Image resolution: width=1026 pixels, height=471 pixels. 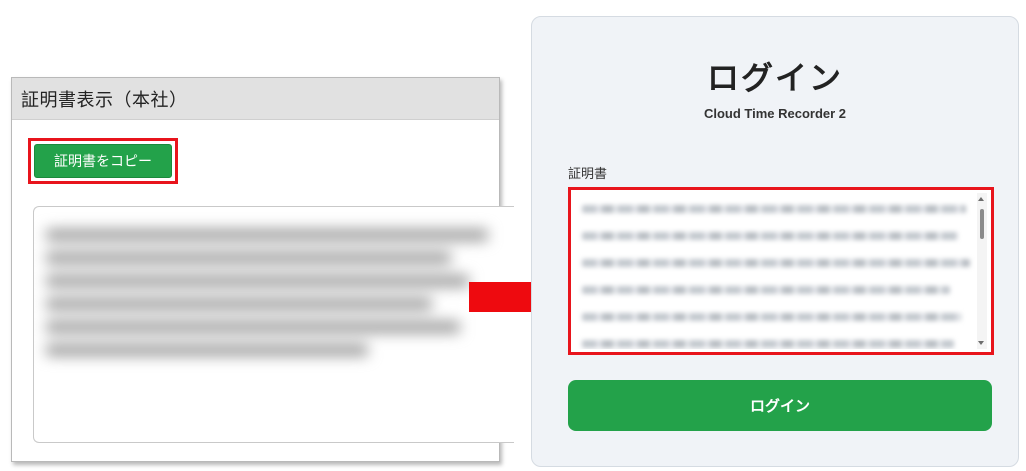 What do you see at coordinates (981, 199) in the screenshot?
I see `scroll-up-icon` at bounding box center [981, 199].